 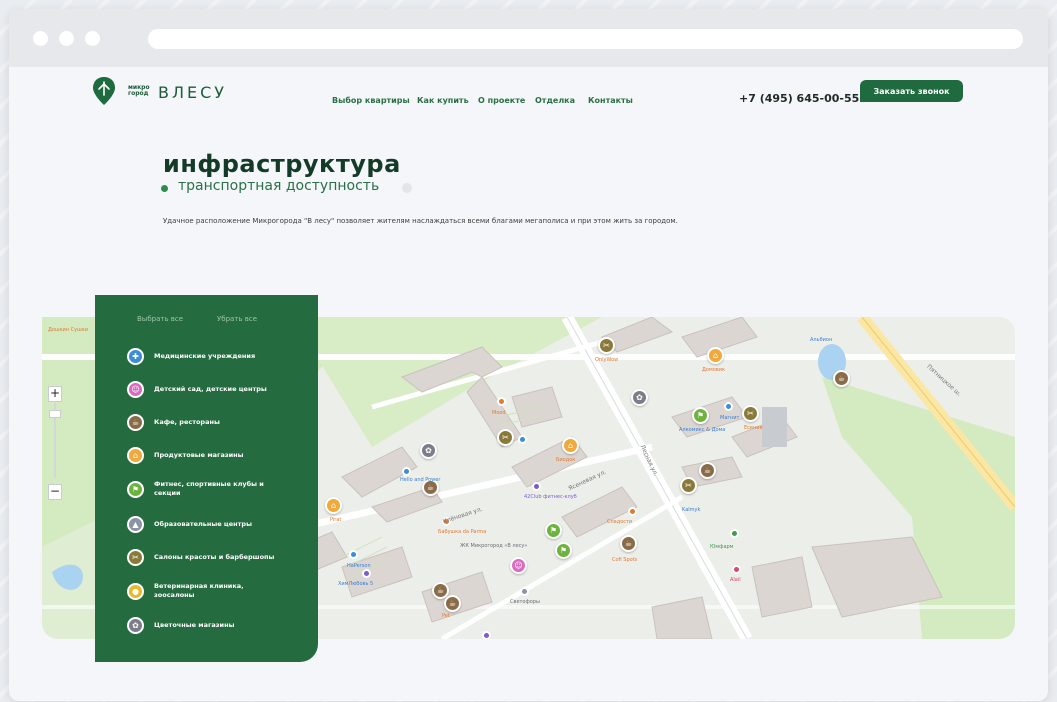 I want to click on place-label: 42Club фитнес-клуб, so click(x=550, y=497).